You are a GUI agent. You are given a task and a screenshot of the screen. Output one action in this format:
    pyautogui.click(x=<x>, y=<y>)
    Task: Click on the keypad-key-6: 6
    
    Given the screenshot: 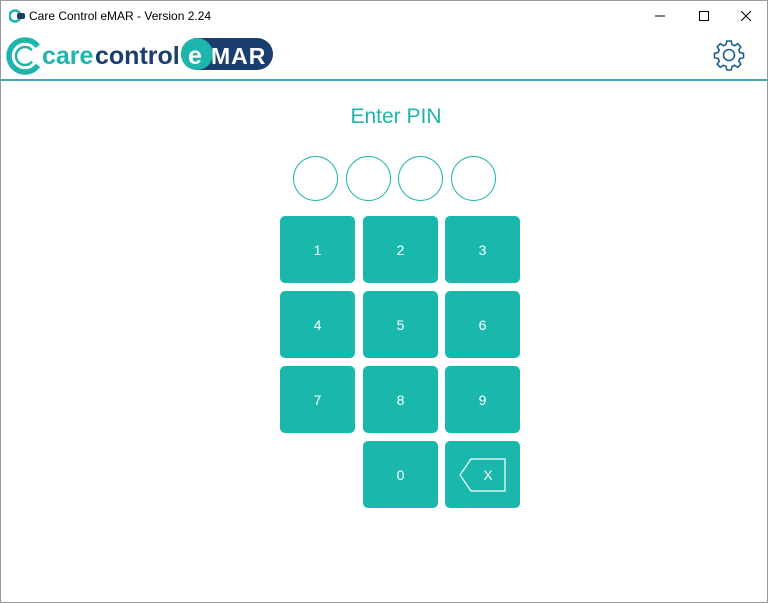 What is the action you would take?
    pyautogui.click(x=482, y=324)
    